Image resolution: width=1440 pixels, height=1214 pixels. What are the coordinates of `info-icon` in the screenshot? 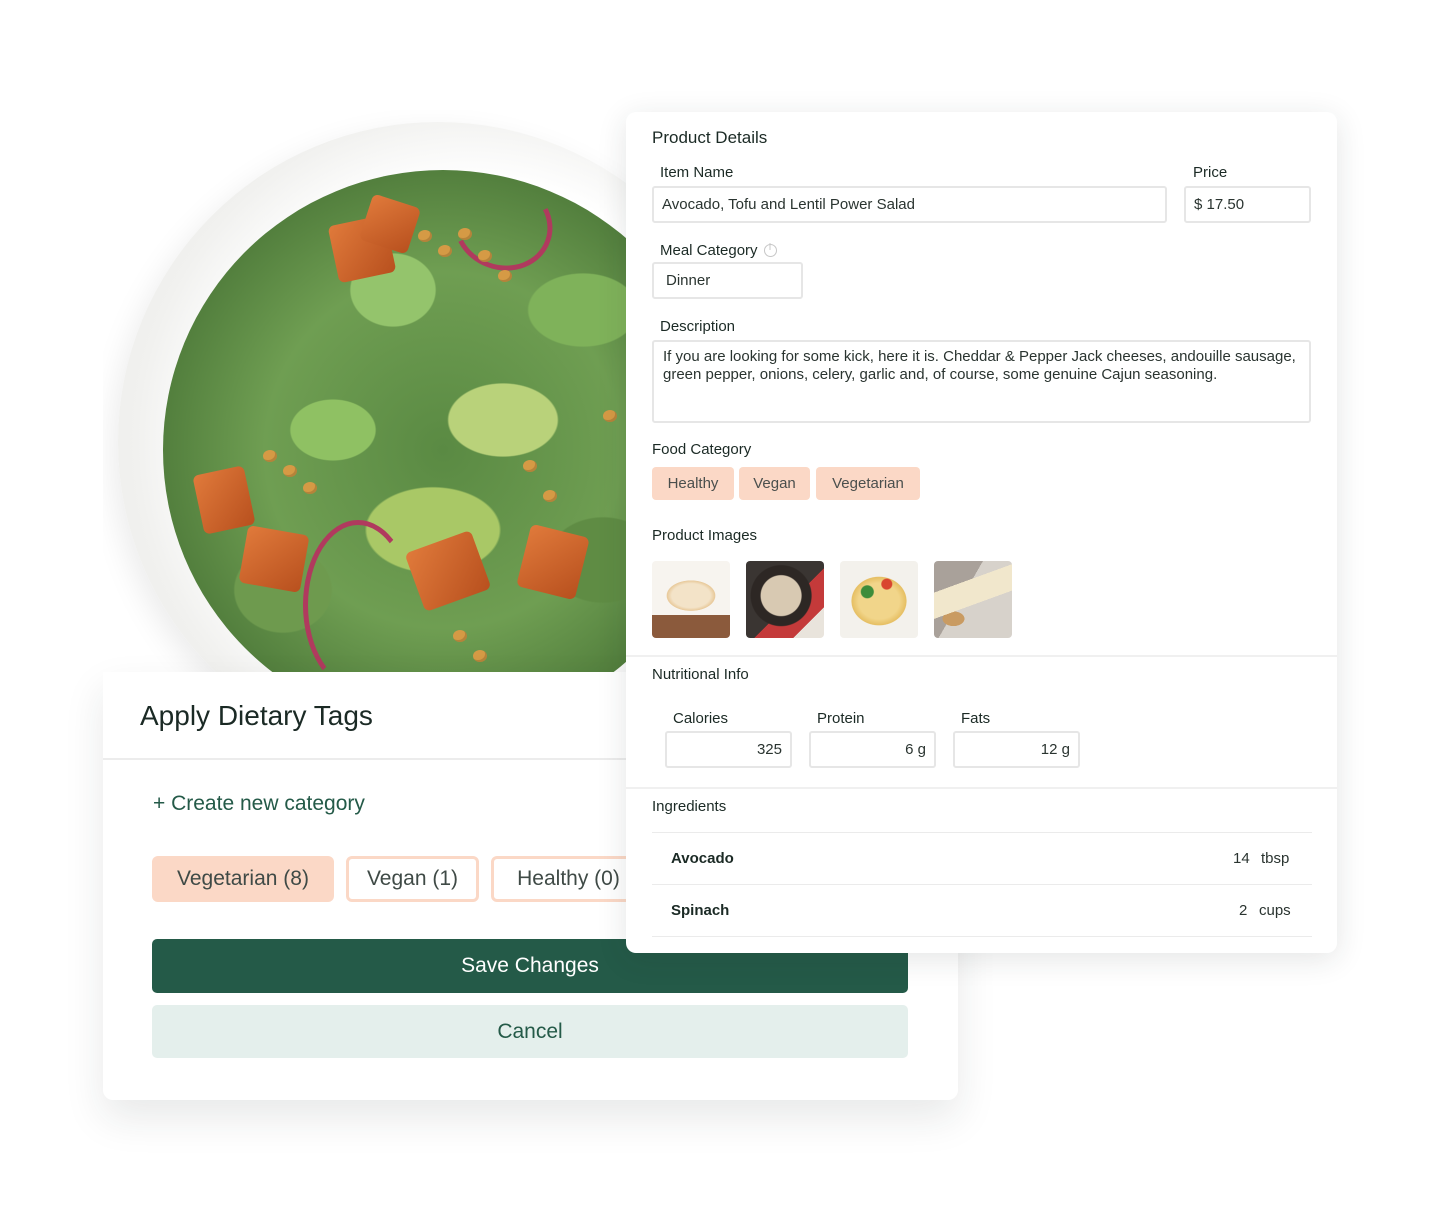 It's located at (770, 250).